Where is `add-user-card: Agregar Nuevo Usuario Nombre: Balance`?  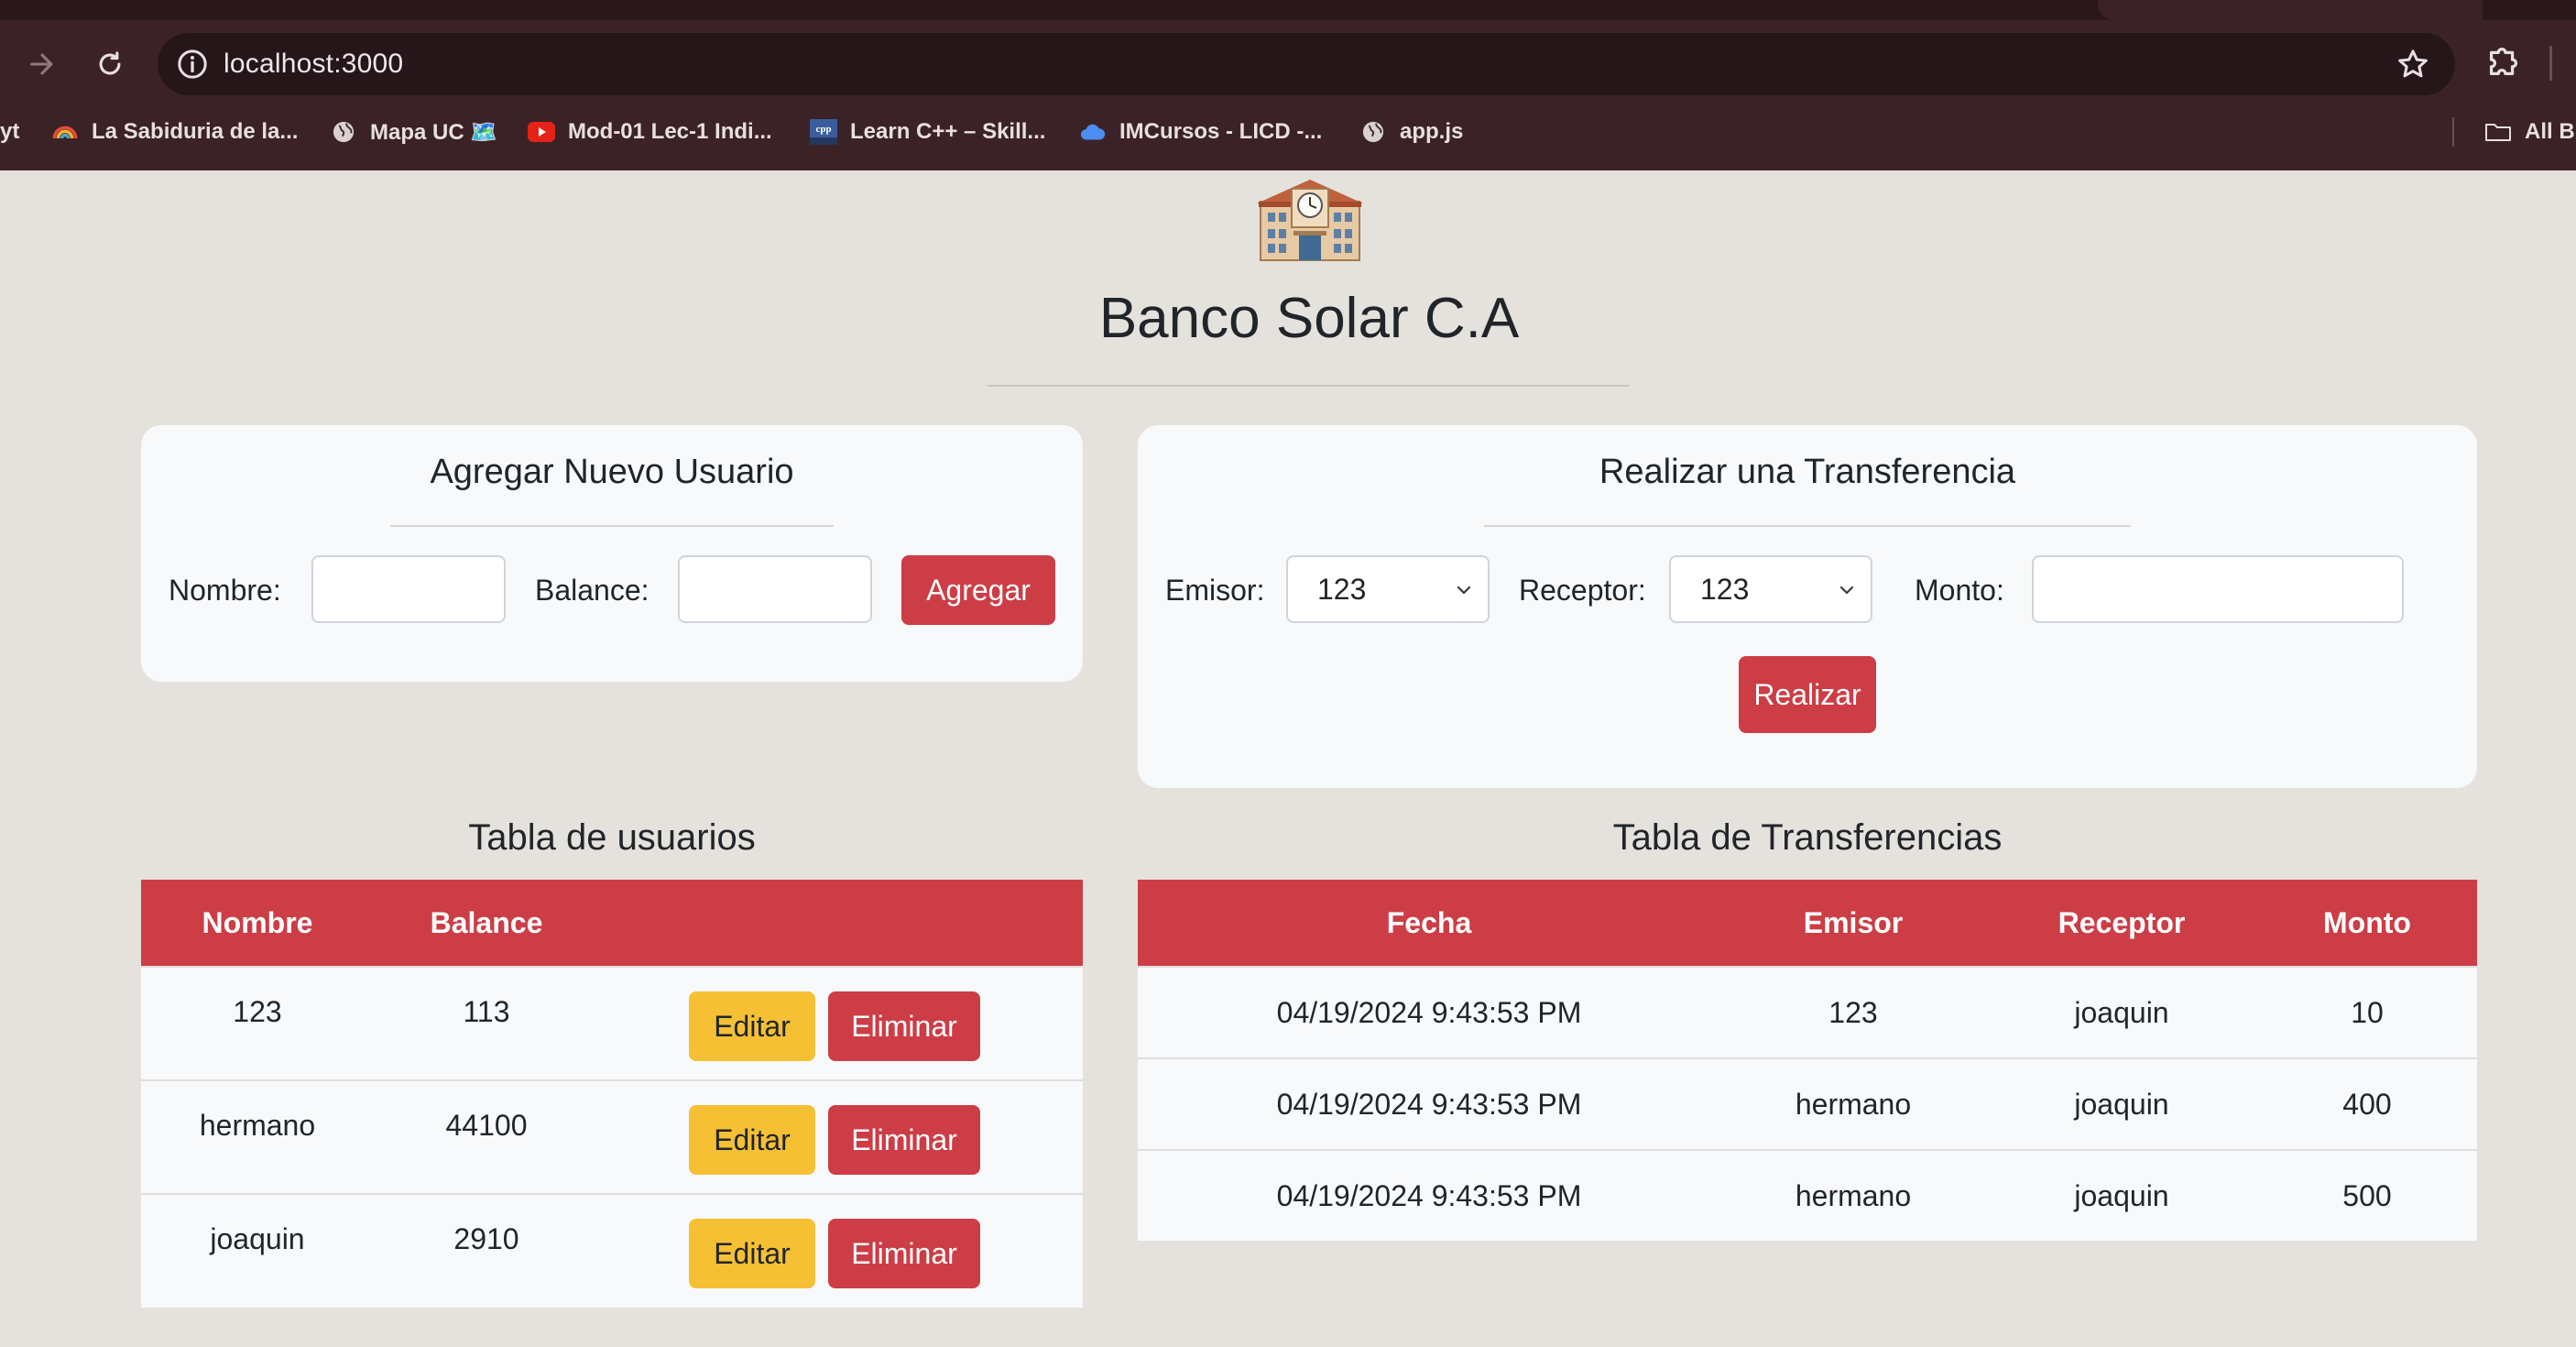
add-user-card: Agregar Nuevo Usuario Nombre: Balance is located at coordinates (612, 553).